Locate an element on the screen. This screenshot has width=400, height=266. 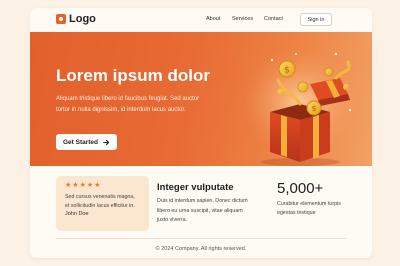
testimonial-author: John Doe is located at coordinates (77, 214).